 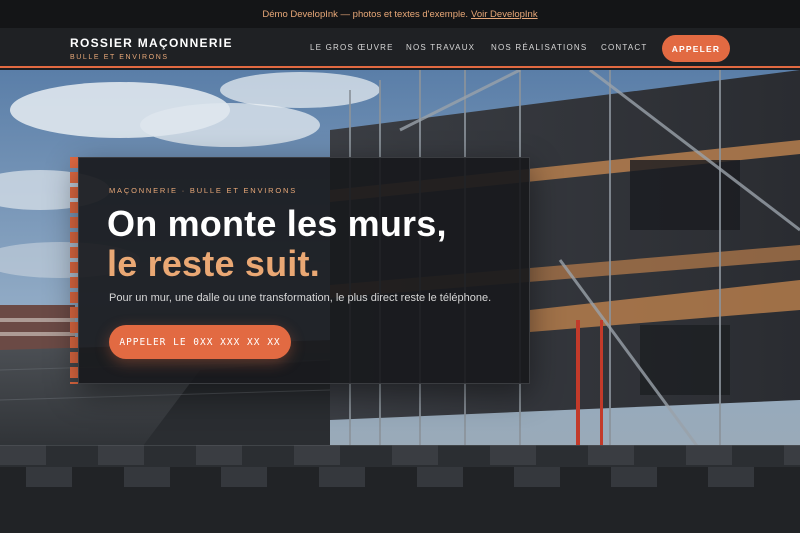 I want to click on nav-link-nos-travaux: NOS TRAVAUX, so click(x=440, y=47).